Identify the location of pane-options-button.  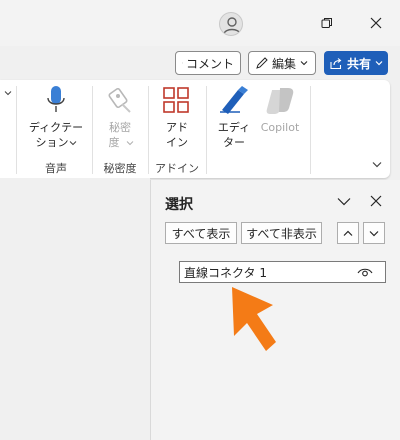
(344, 201).